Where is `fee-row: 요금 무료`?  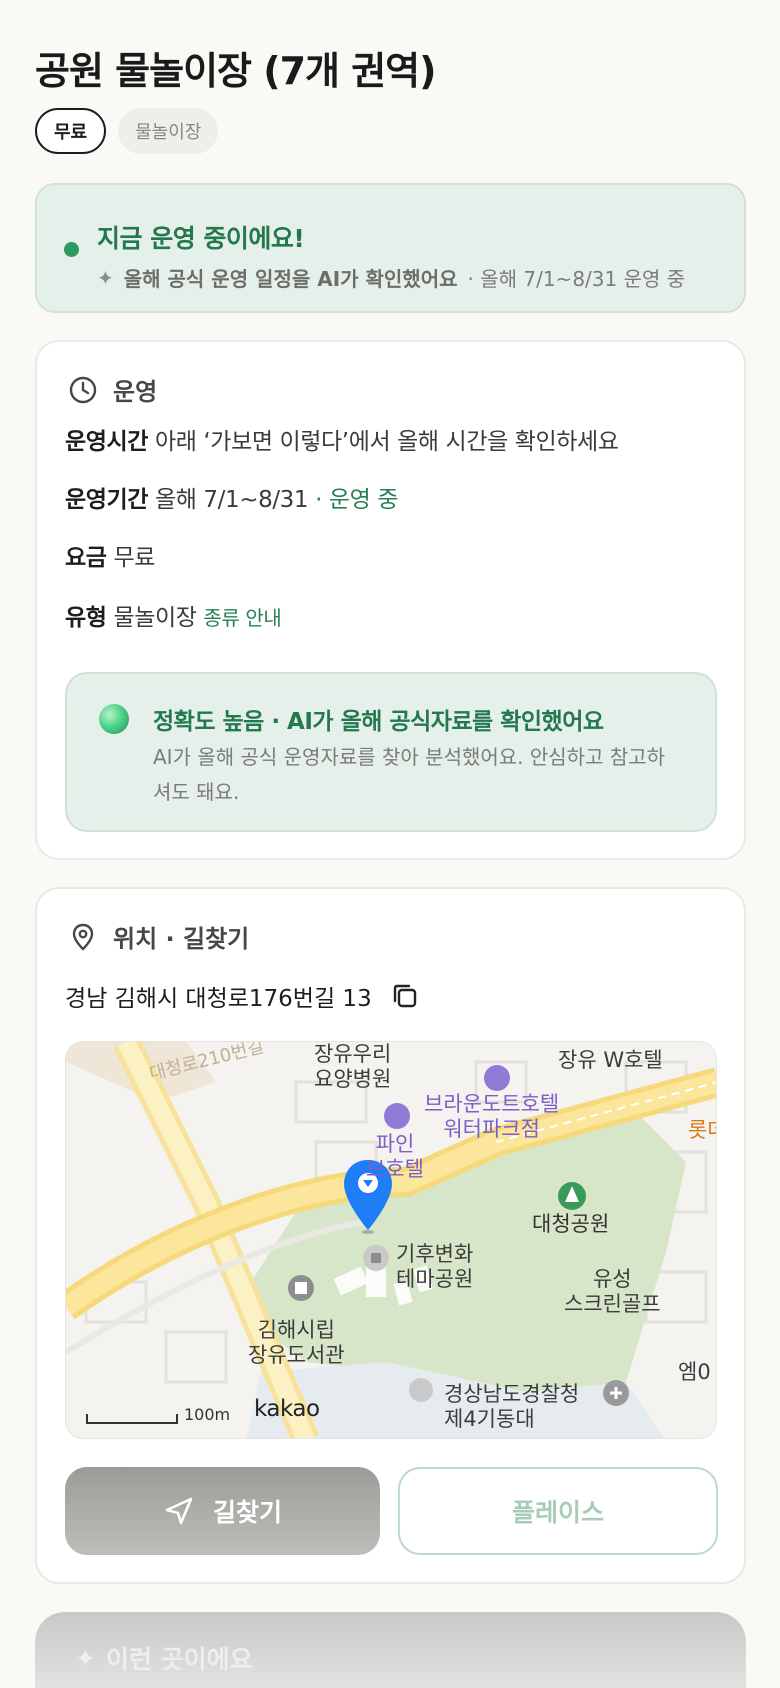
fee-row: 요금 무료 is located at coordinates (110, 555).